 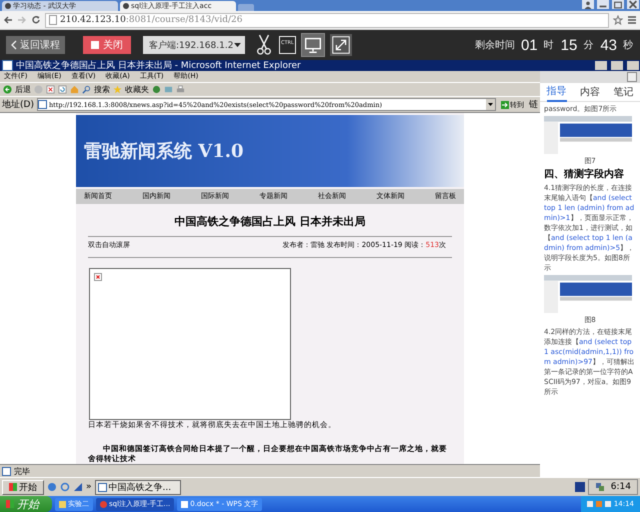 I want to click on document-icon, so click(x=7, y=65).